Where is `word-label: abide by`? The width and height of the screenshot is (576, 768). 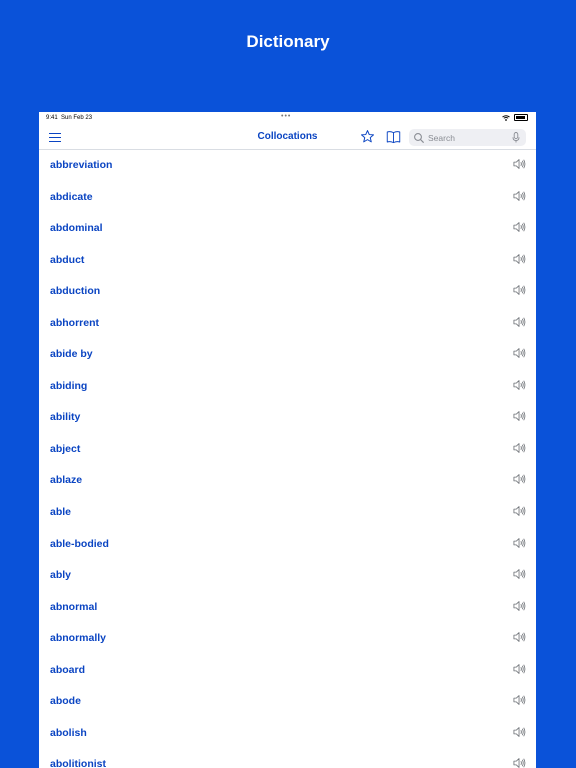
word-label: abide by is located at coordinates (71, 354).